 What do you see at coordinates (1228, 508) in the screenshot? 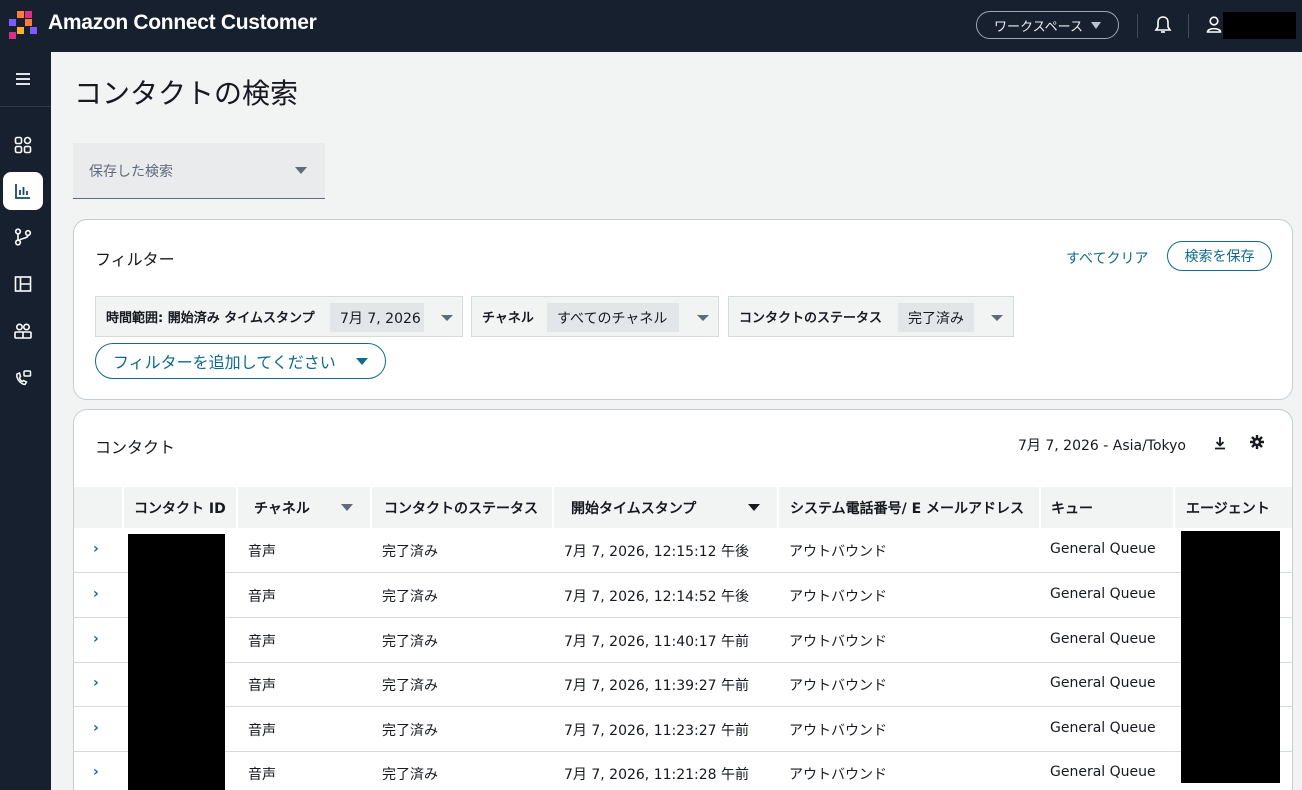
I see `column-header-label: エージェント` at bounding box center [1228, 508].